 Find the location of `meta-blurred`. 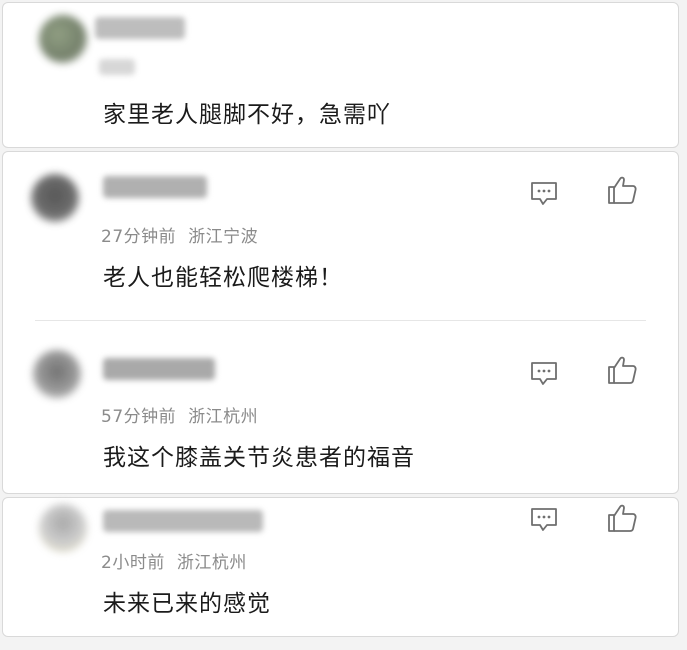

meta-blurred is located at coordinates (117, 67).